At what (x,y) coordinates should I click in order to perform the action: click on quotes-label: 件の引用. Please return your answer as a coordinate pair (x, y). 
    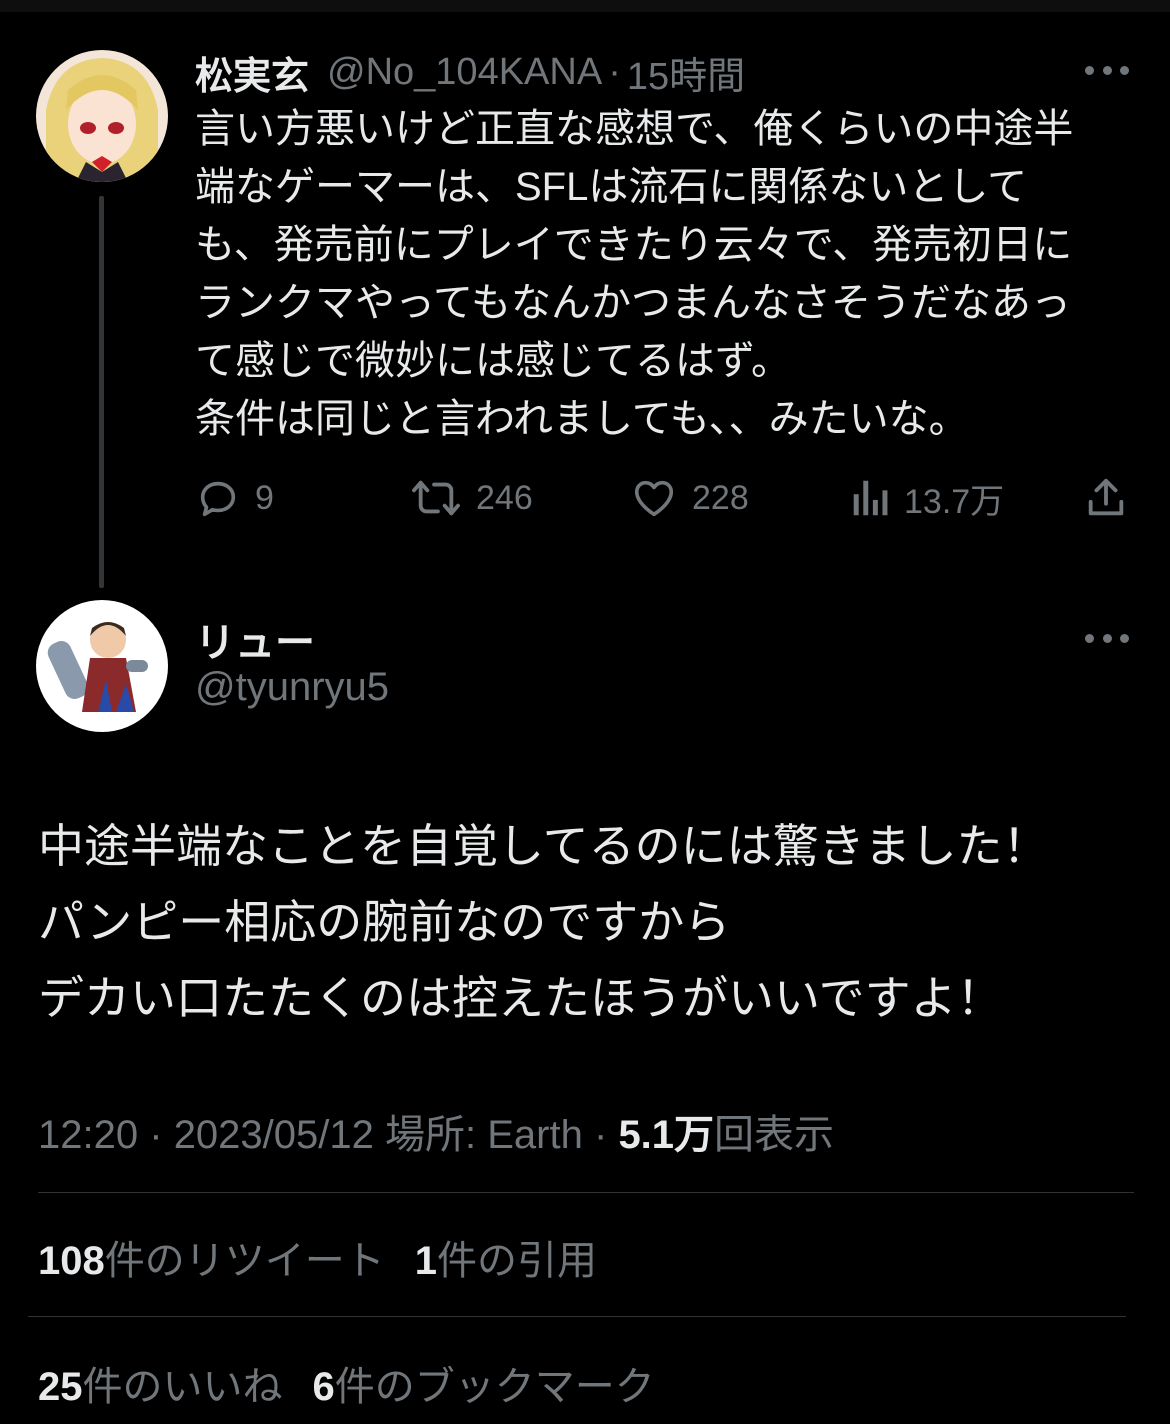
    Looking at the image, I should click on (517, 1261).